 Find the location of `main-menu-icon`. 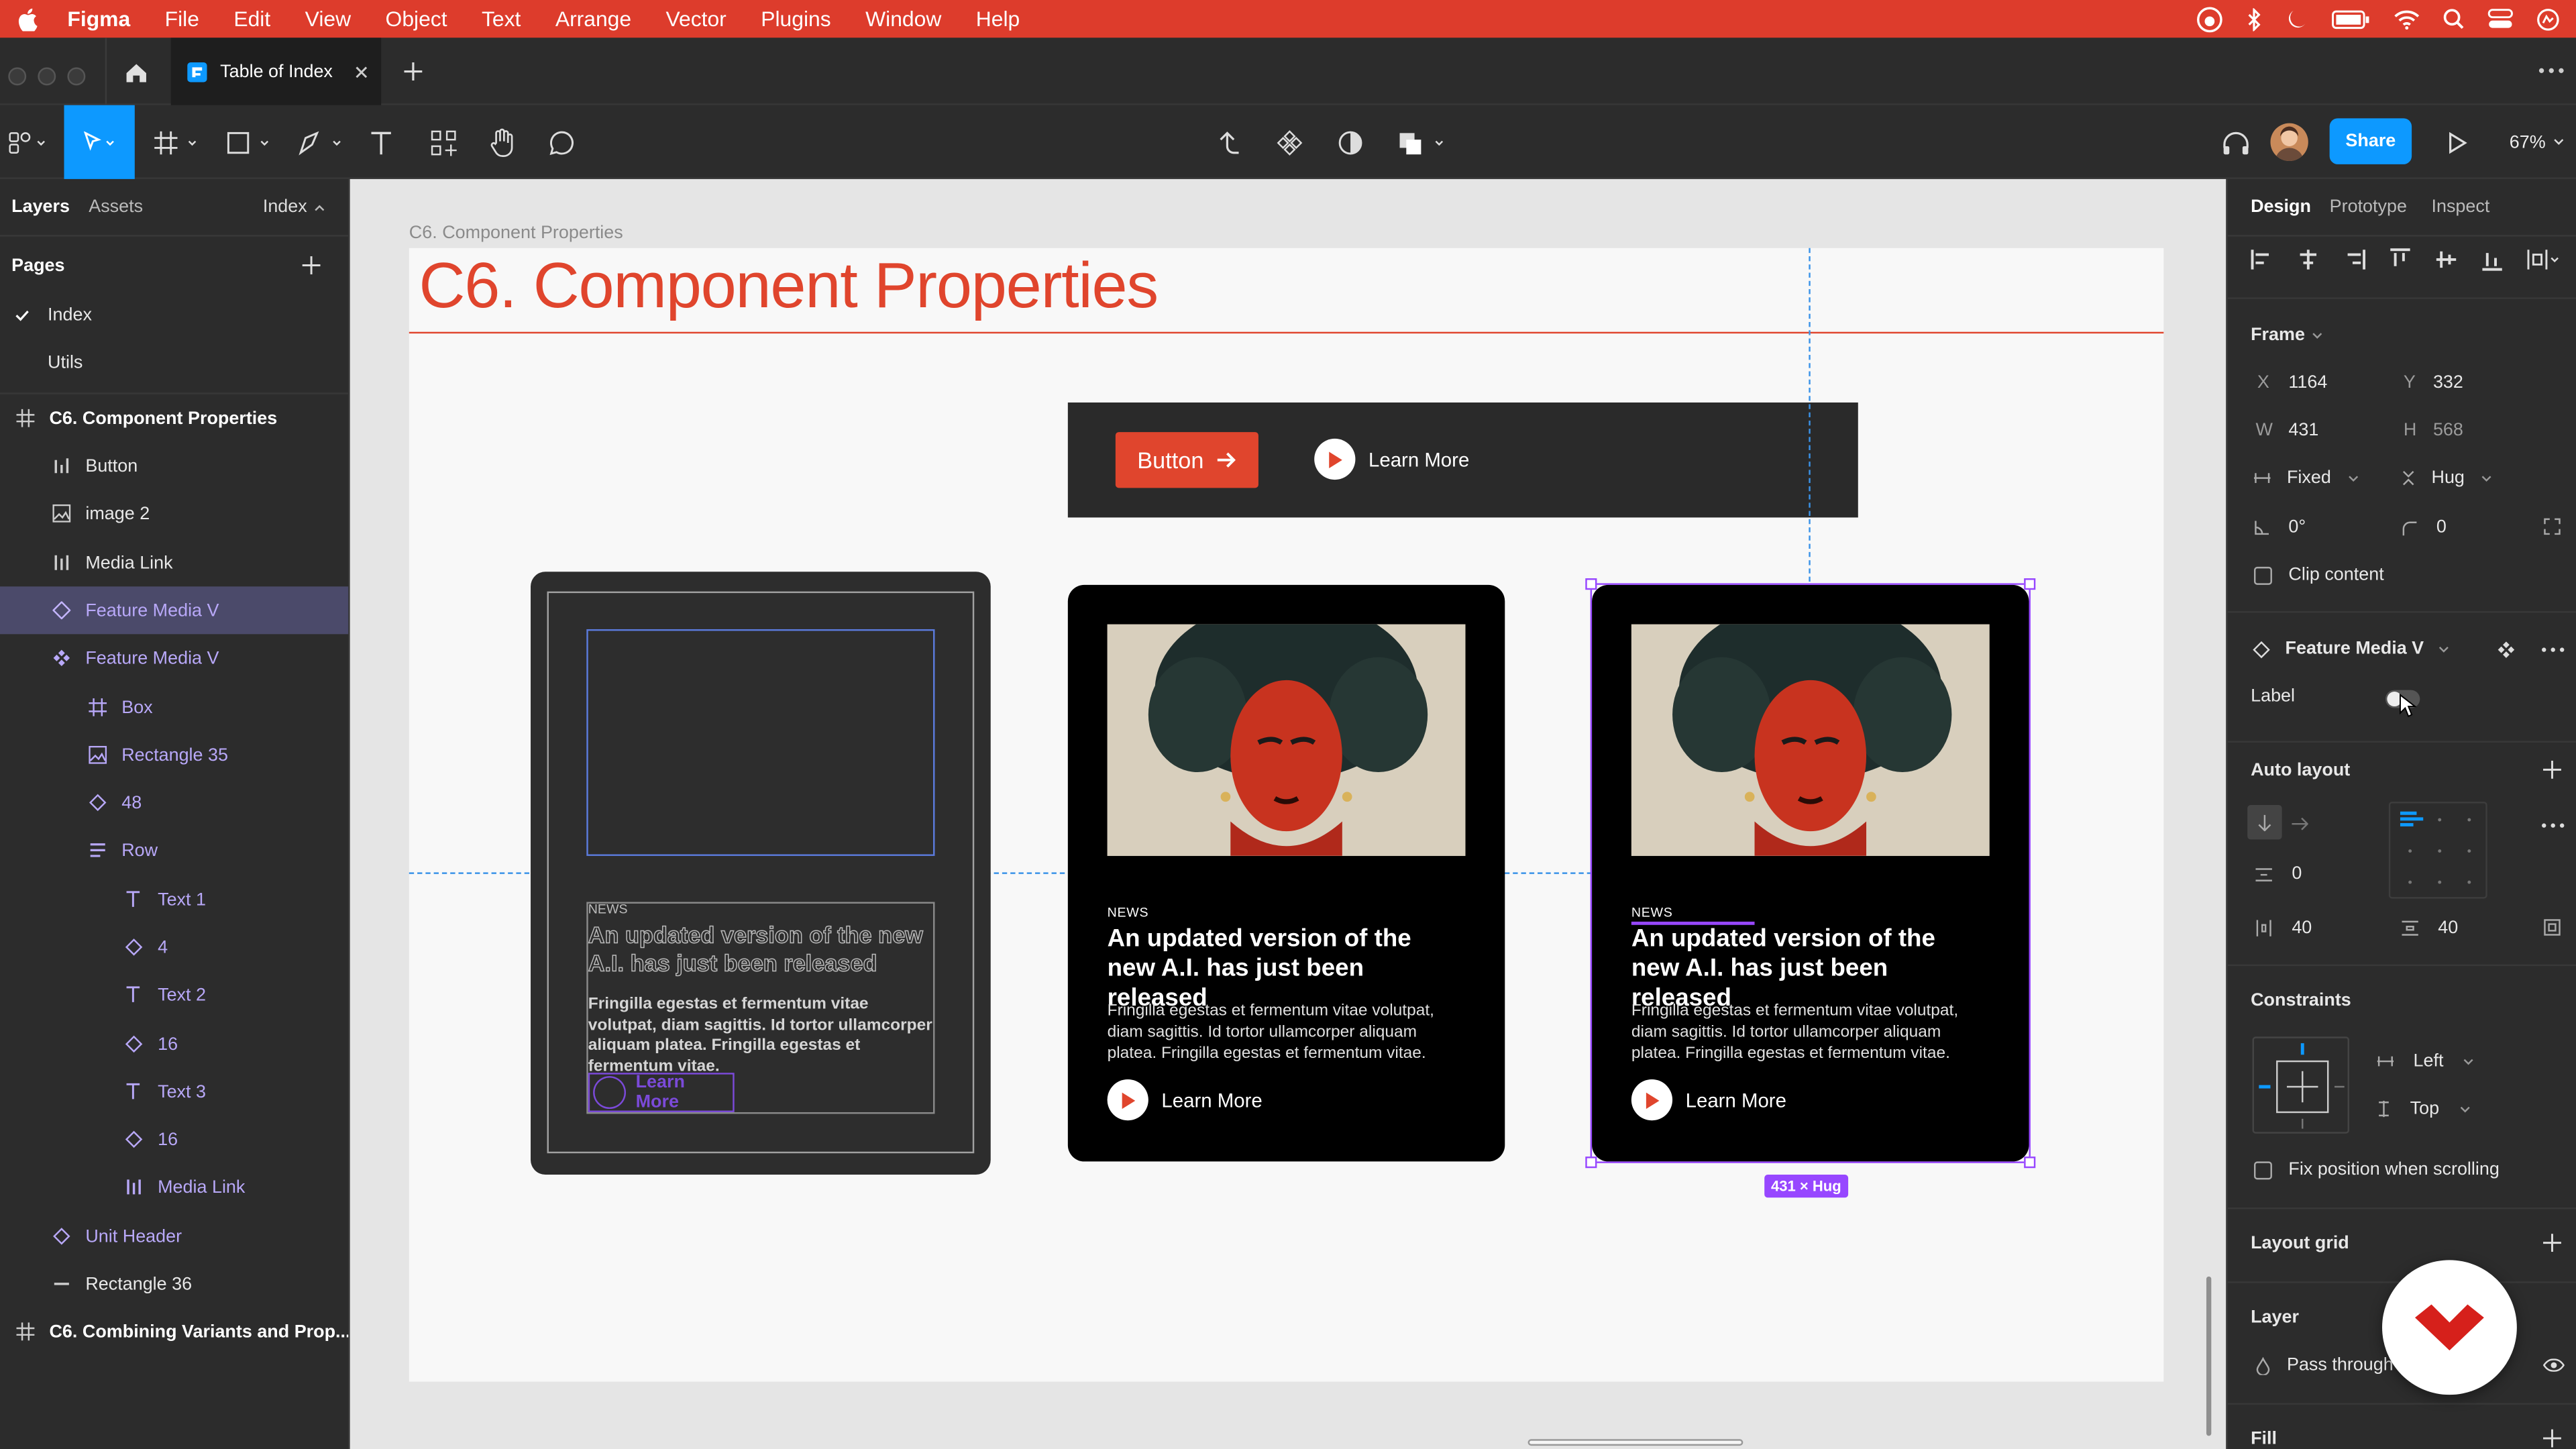

main-menu-icon is located at coordinates (27, 142).